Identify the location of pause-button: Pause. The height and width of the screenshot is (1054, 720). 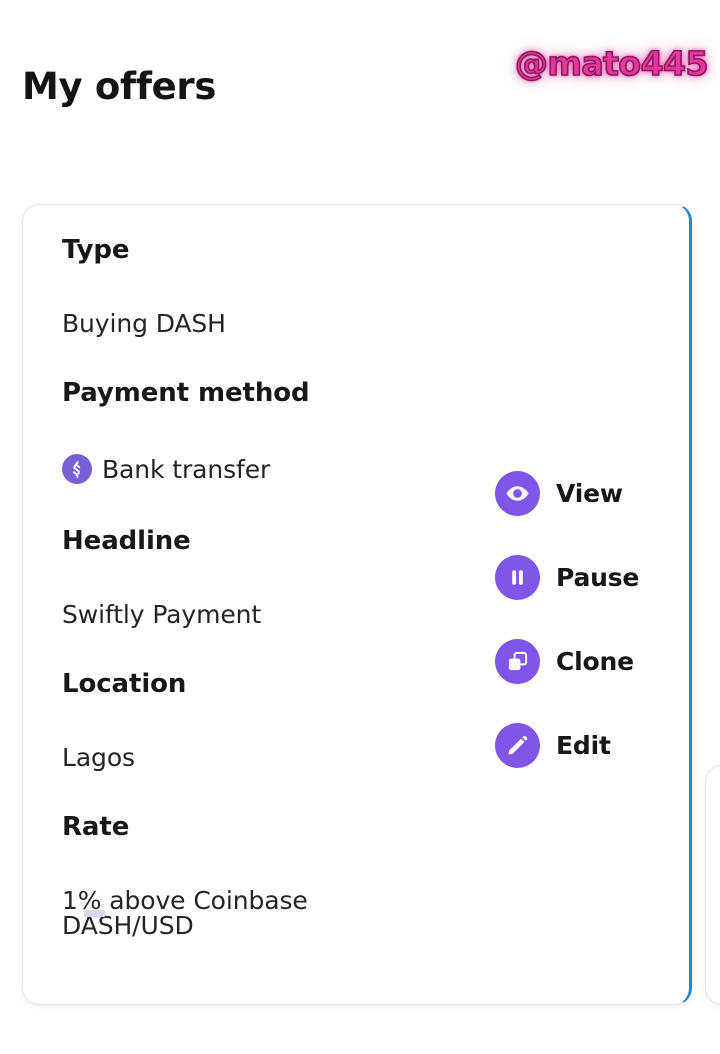
(590, 577).